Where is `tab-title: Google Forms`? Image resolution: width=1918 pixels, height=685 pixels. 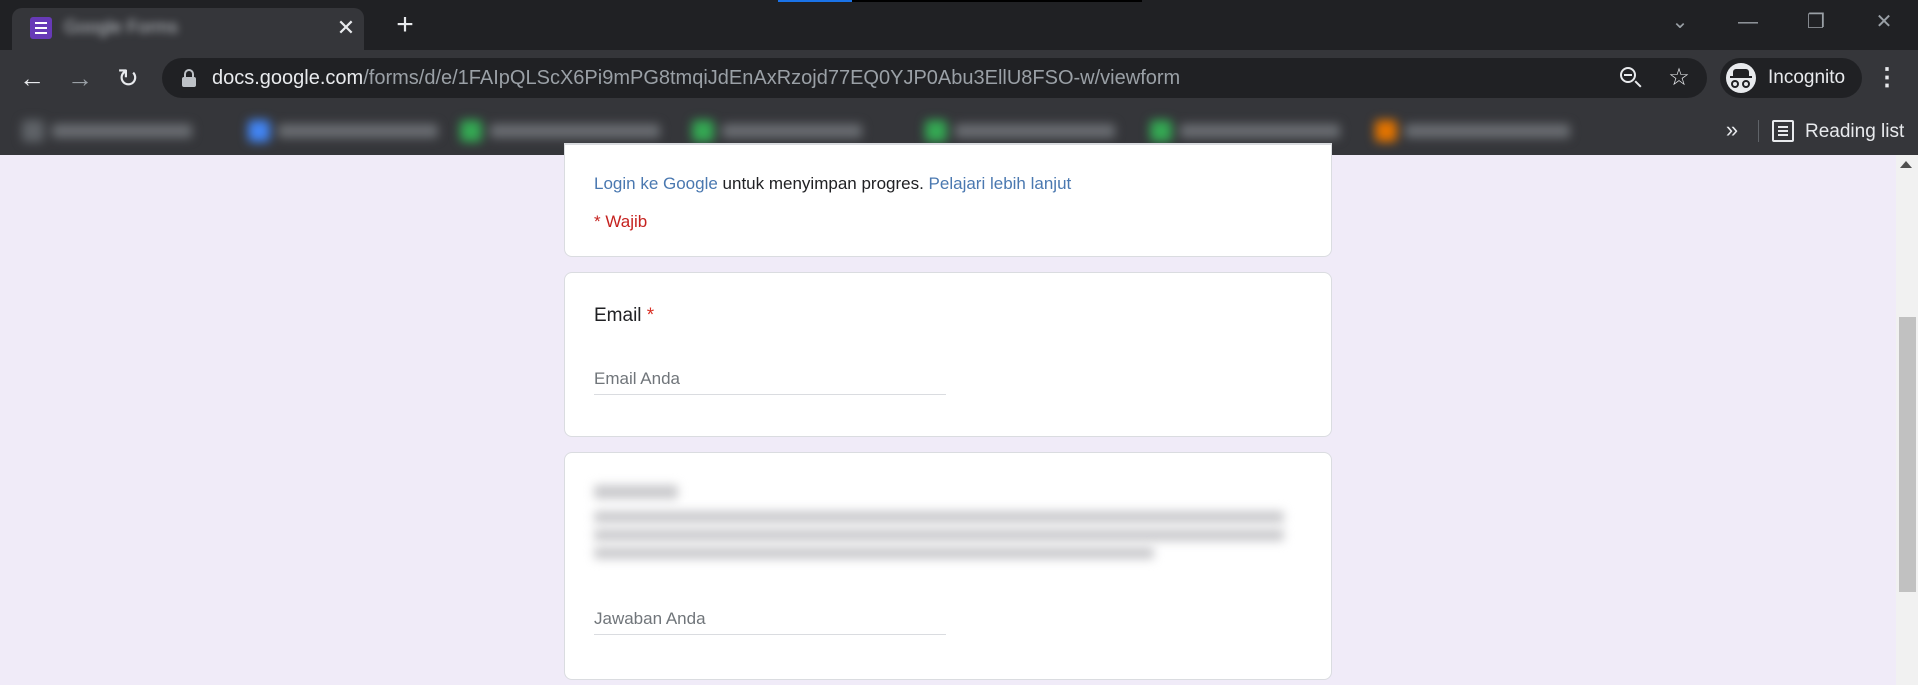
tab-title: Google Forms is located at coordinates (121, 27).